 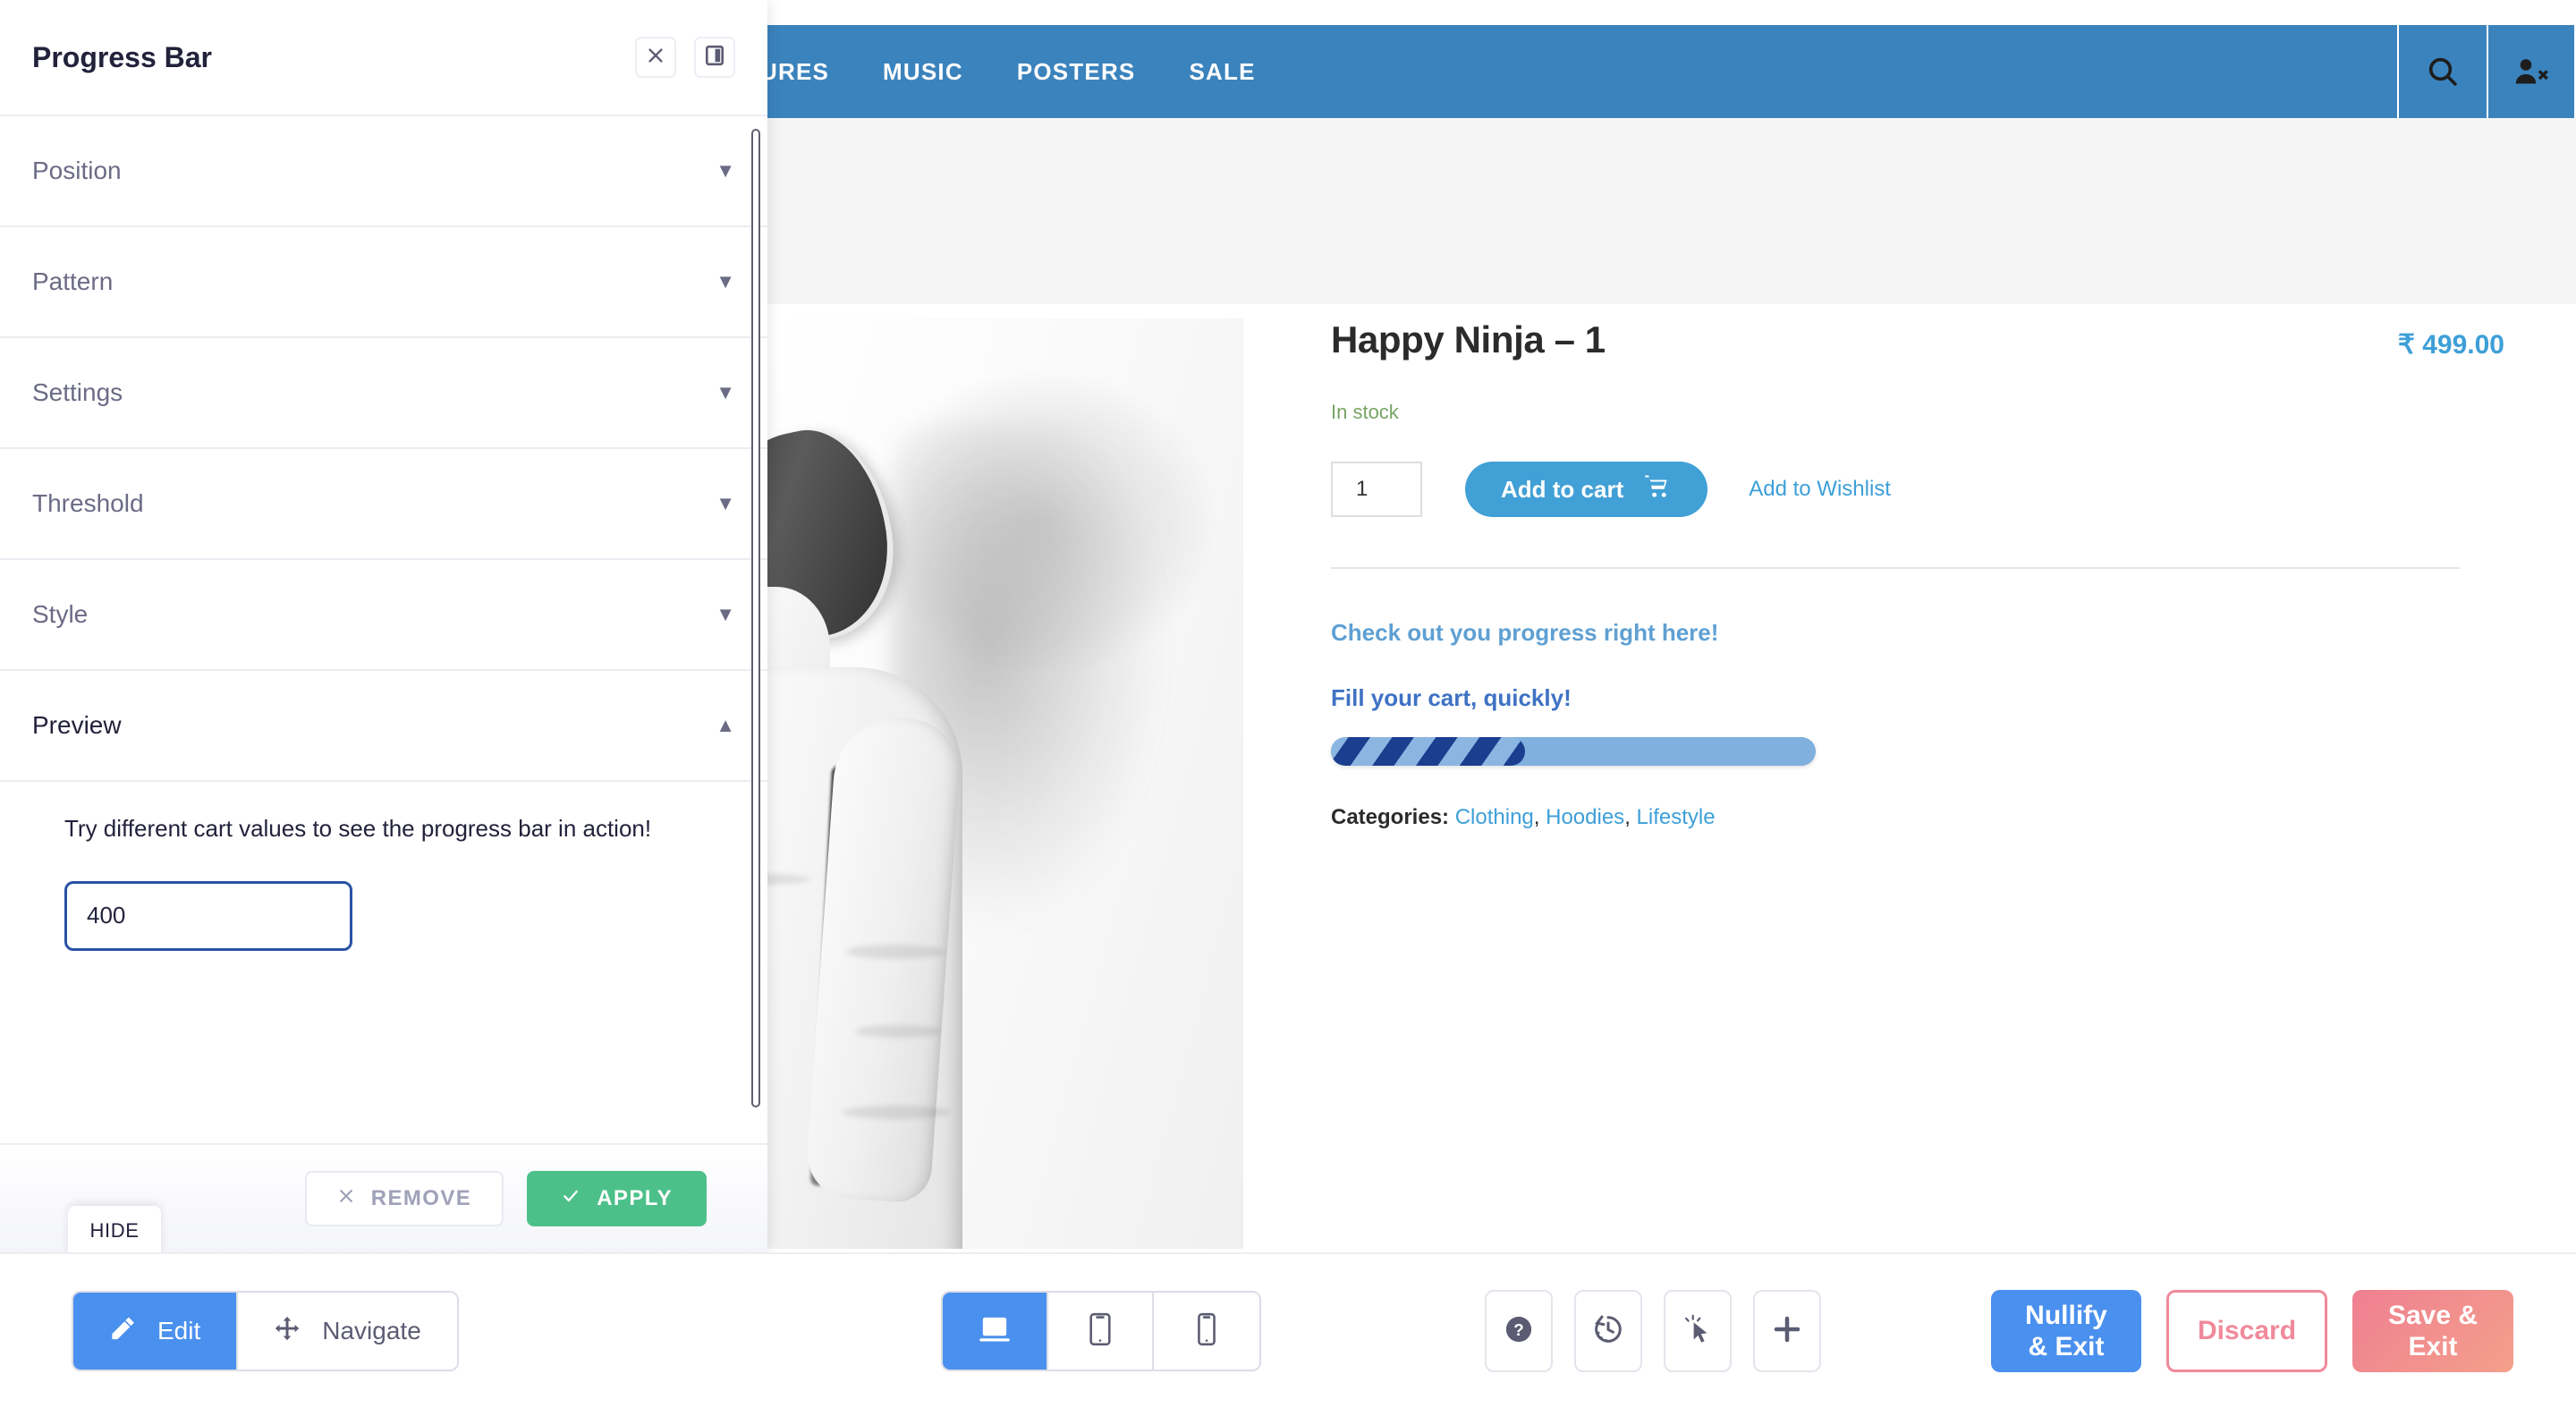 I want to click on comma-1: ,, so click(x=1536, y=817).